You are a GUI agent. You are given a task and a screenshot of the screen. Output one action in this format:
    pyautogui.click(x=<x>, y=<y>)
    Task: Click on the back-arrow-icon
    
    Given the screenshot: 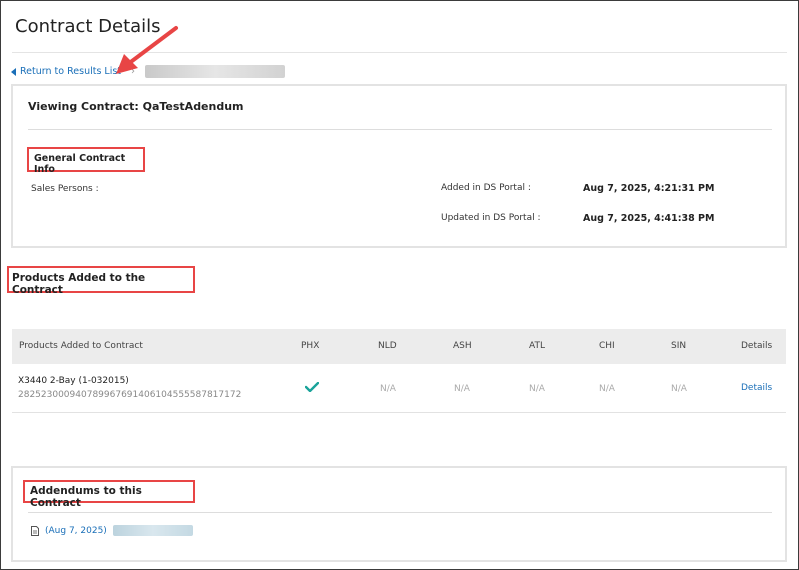 What is the action you would take?
    pyautogui.click(x=13, y=71)
    